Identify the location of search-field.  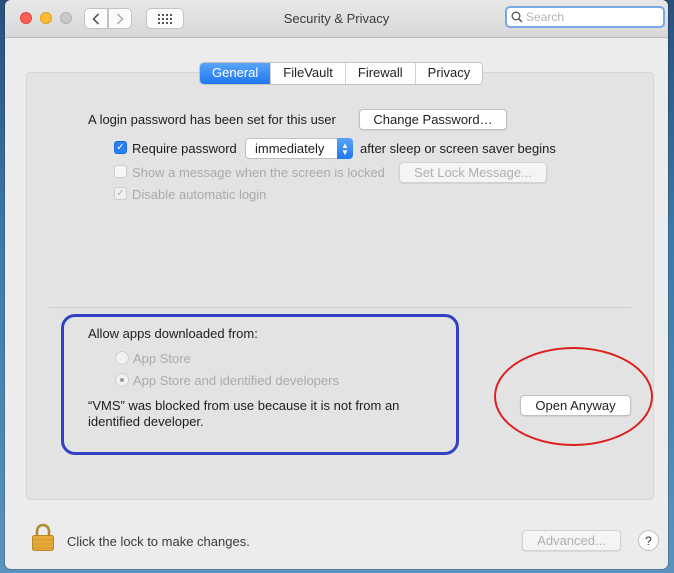
(585, 17).